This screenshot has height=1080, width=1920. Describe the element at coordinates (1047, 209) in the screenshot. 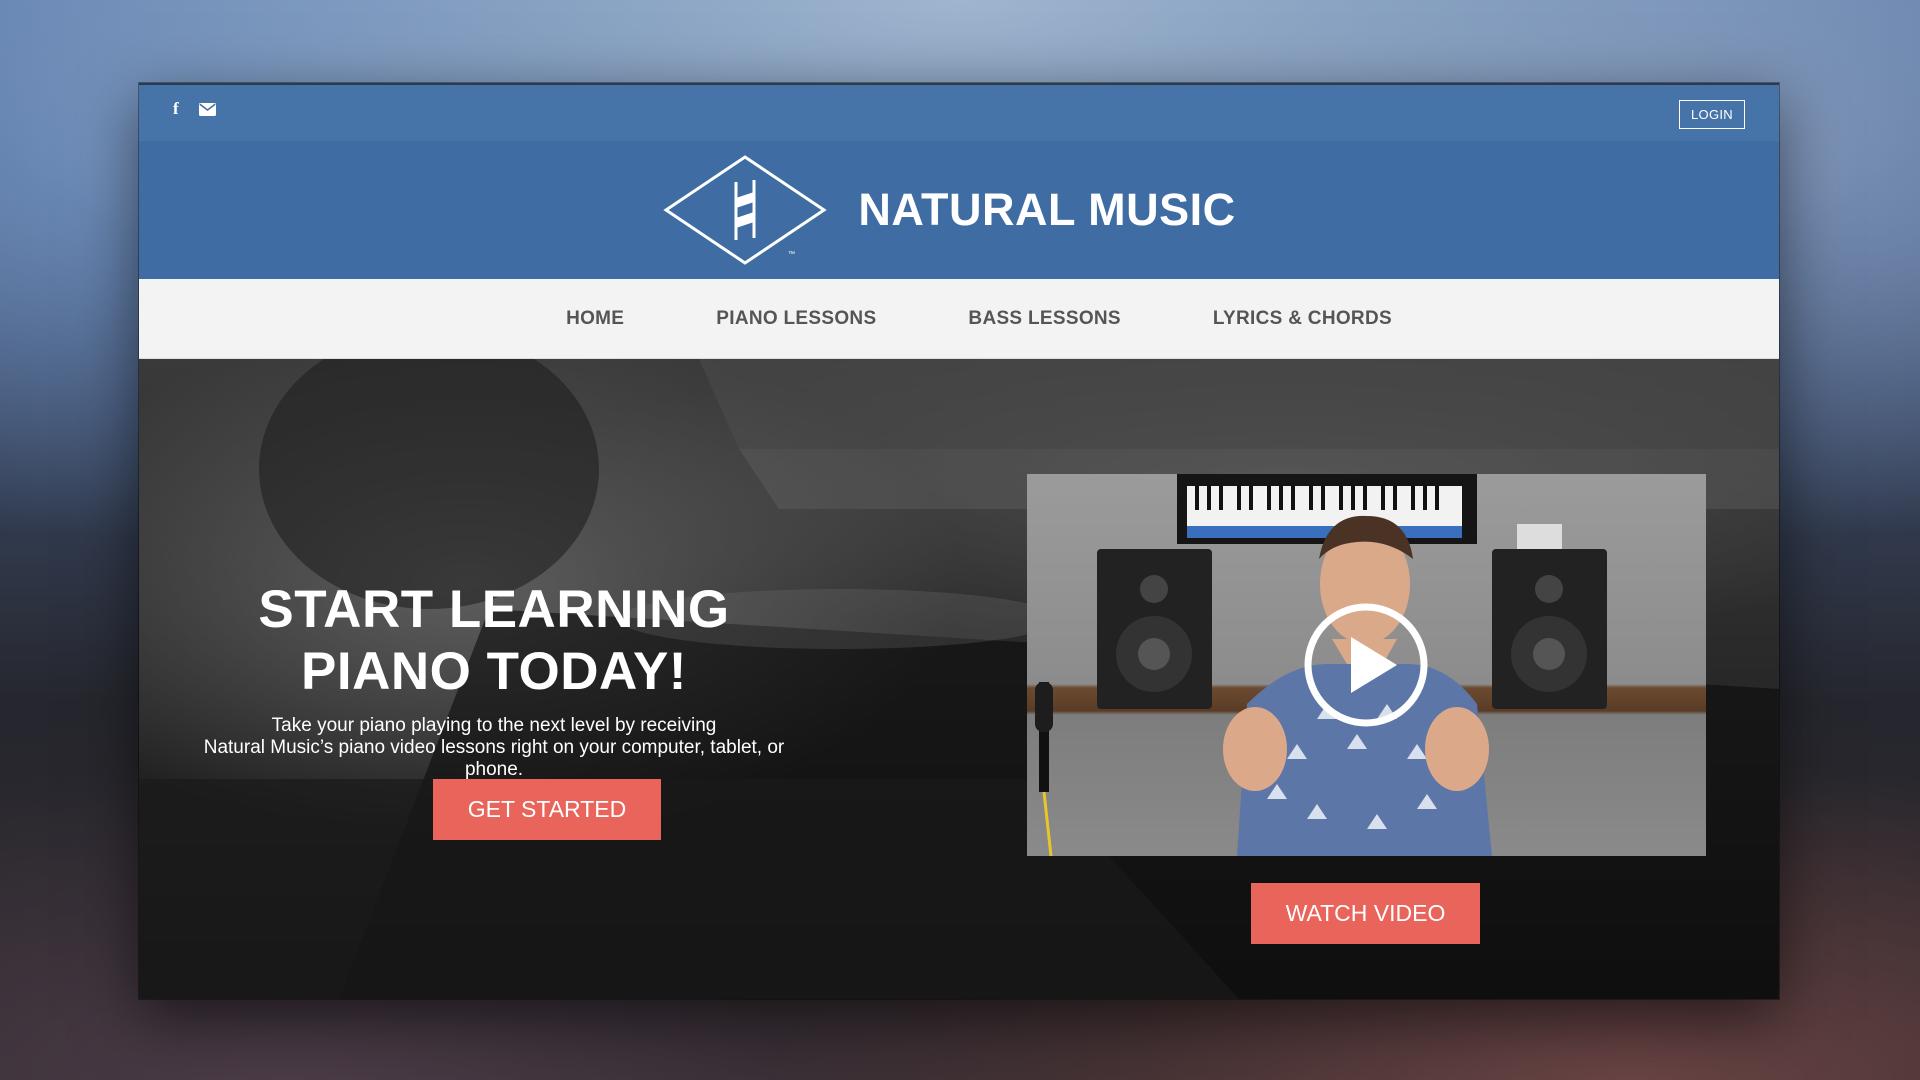

I see `brand-name: NATURAL MUSIC` at that location.